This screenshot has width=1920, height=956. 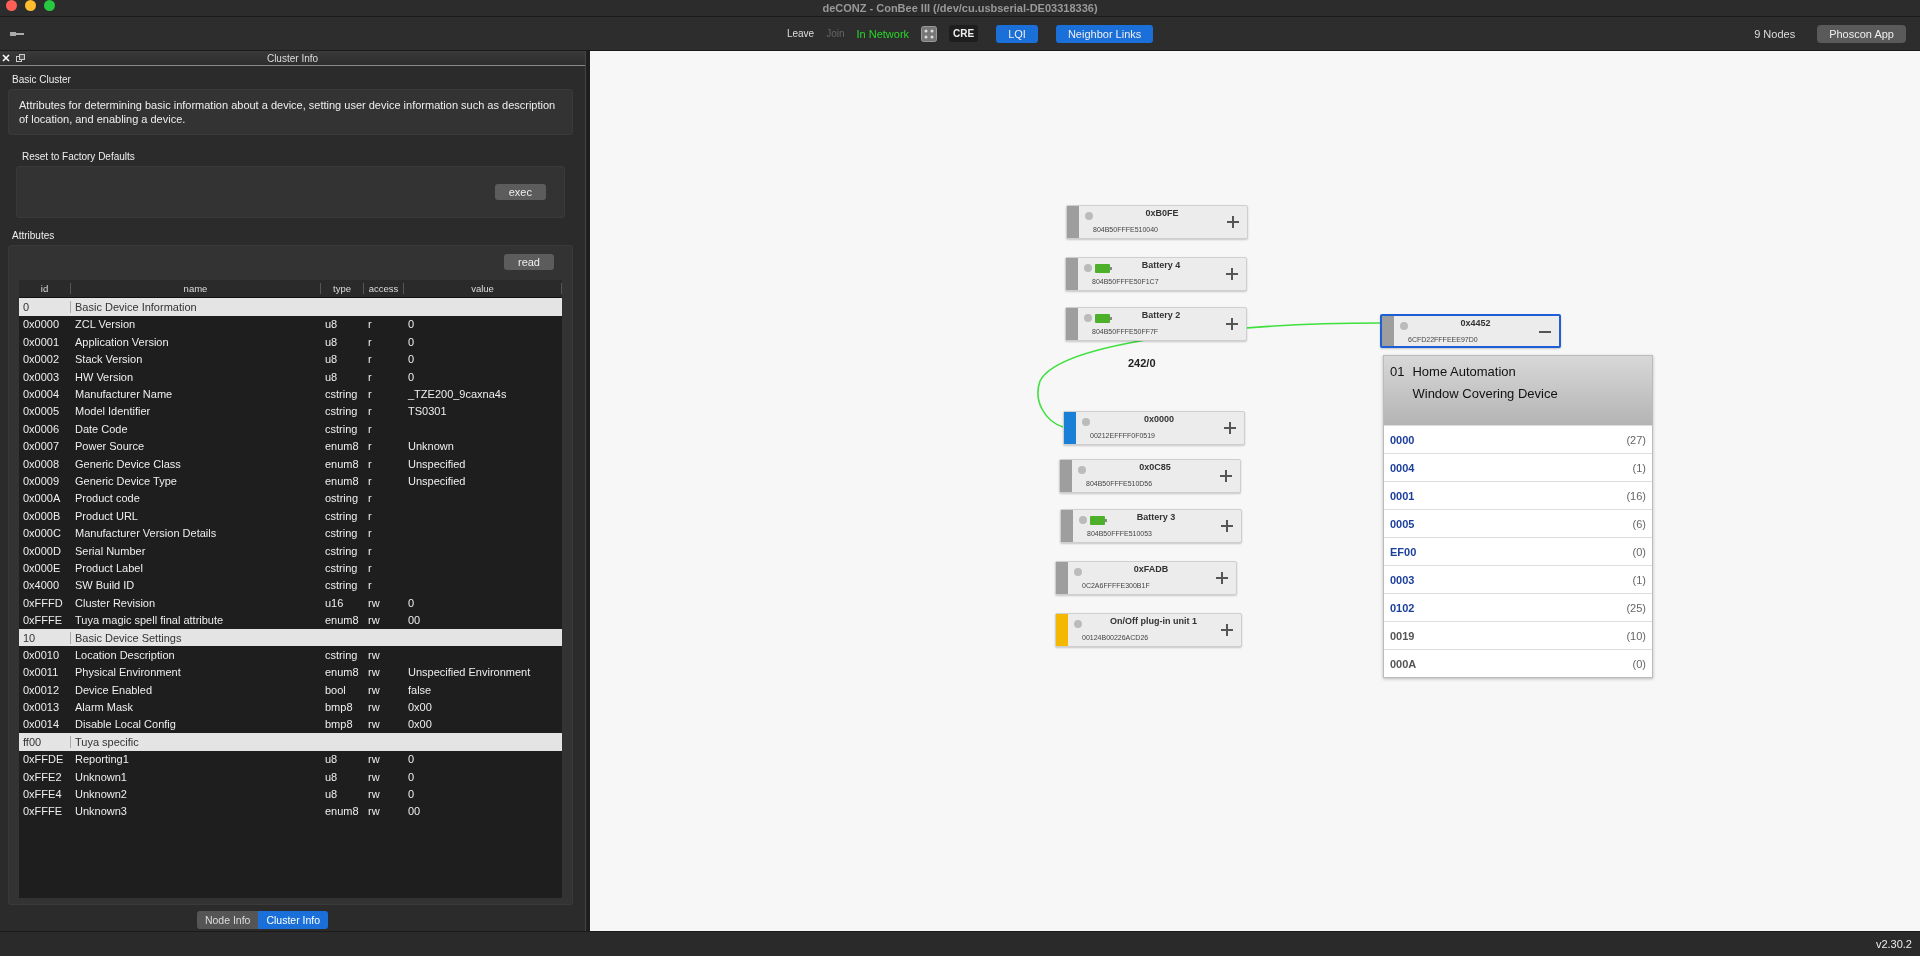 What do you see at coordinates (41, 394) in the screenshot?
I see `table-cell-text: 0x0004` at bounding box center [41, 394].